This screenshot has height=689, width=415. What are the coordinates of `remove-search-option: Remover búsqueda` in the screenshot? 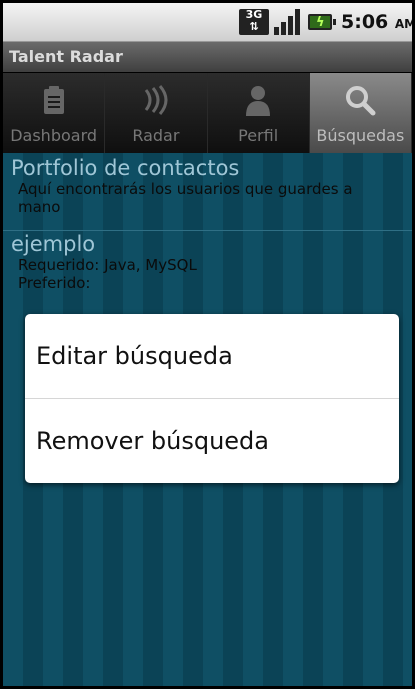 It's located at (212, 440).